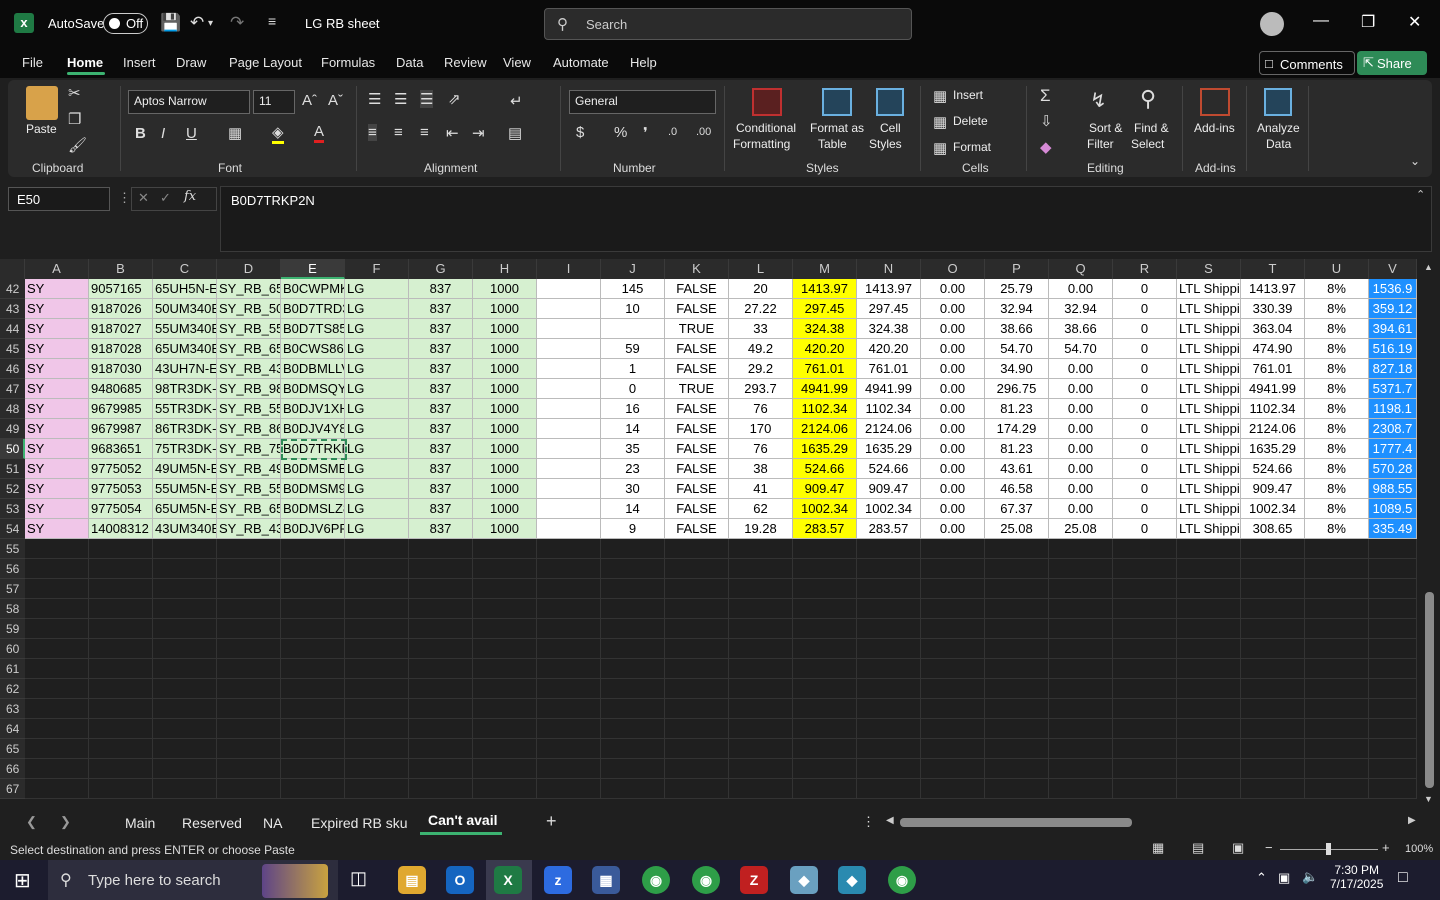  Describe the element at coordinates (569, 449) in the screenshot. I see `cell-i50` at that location.